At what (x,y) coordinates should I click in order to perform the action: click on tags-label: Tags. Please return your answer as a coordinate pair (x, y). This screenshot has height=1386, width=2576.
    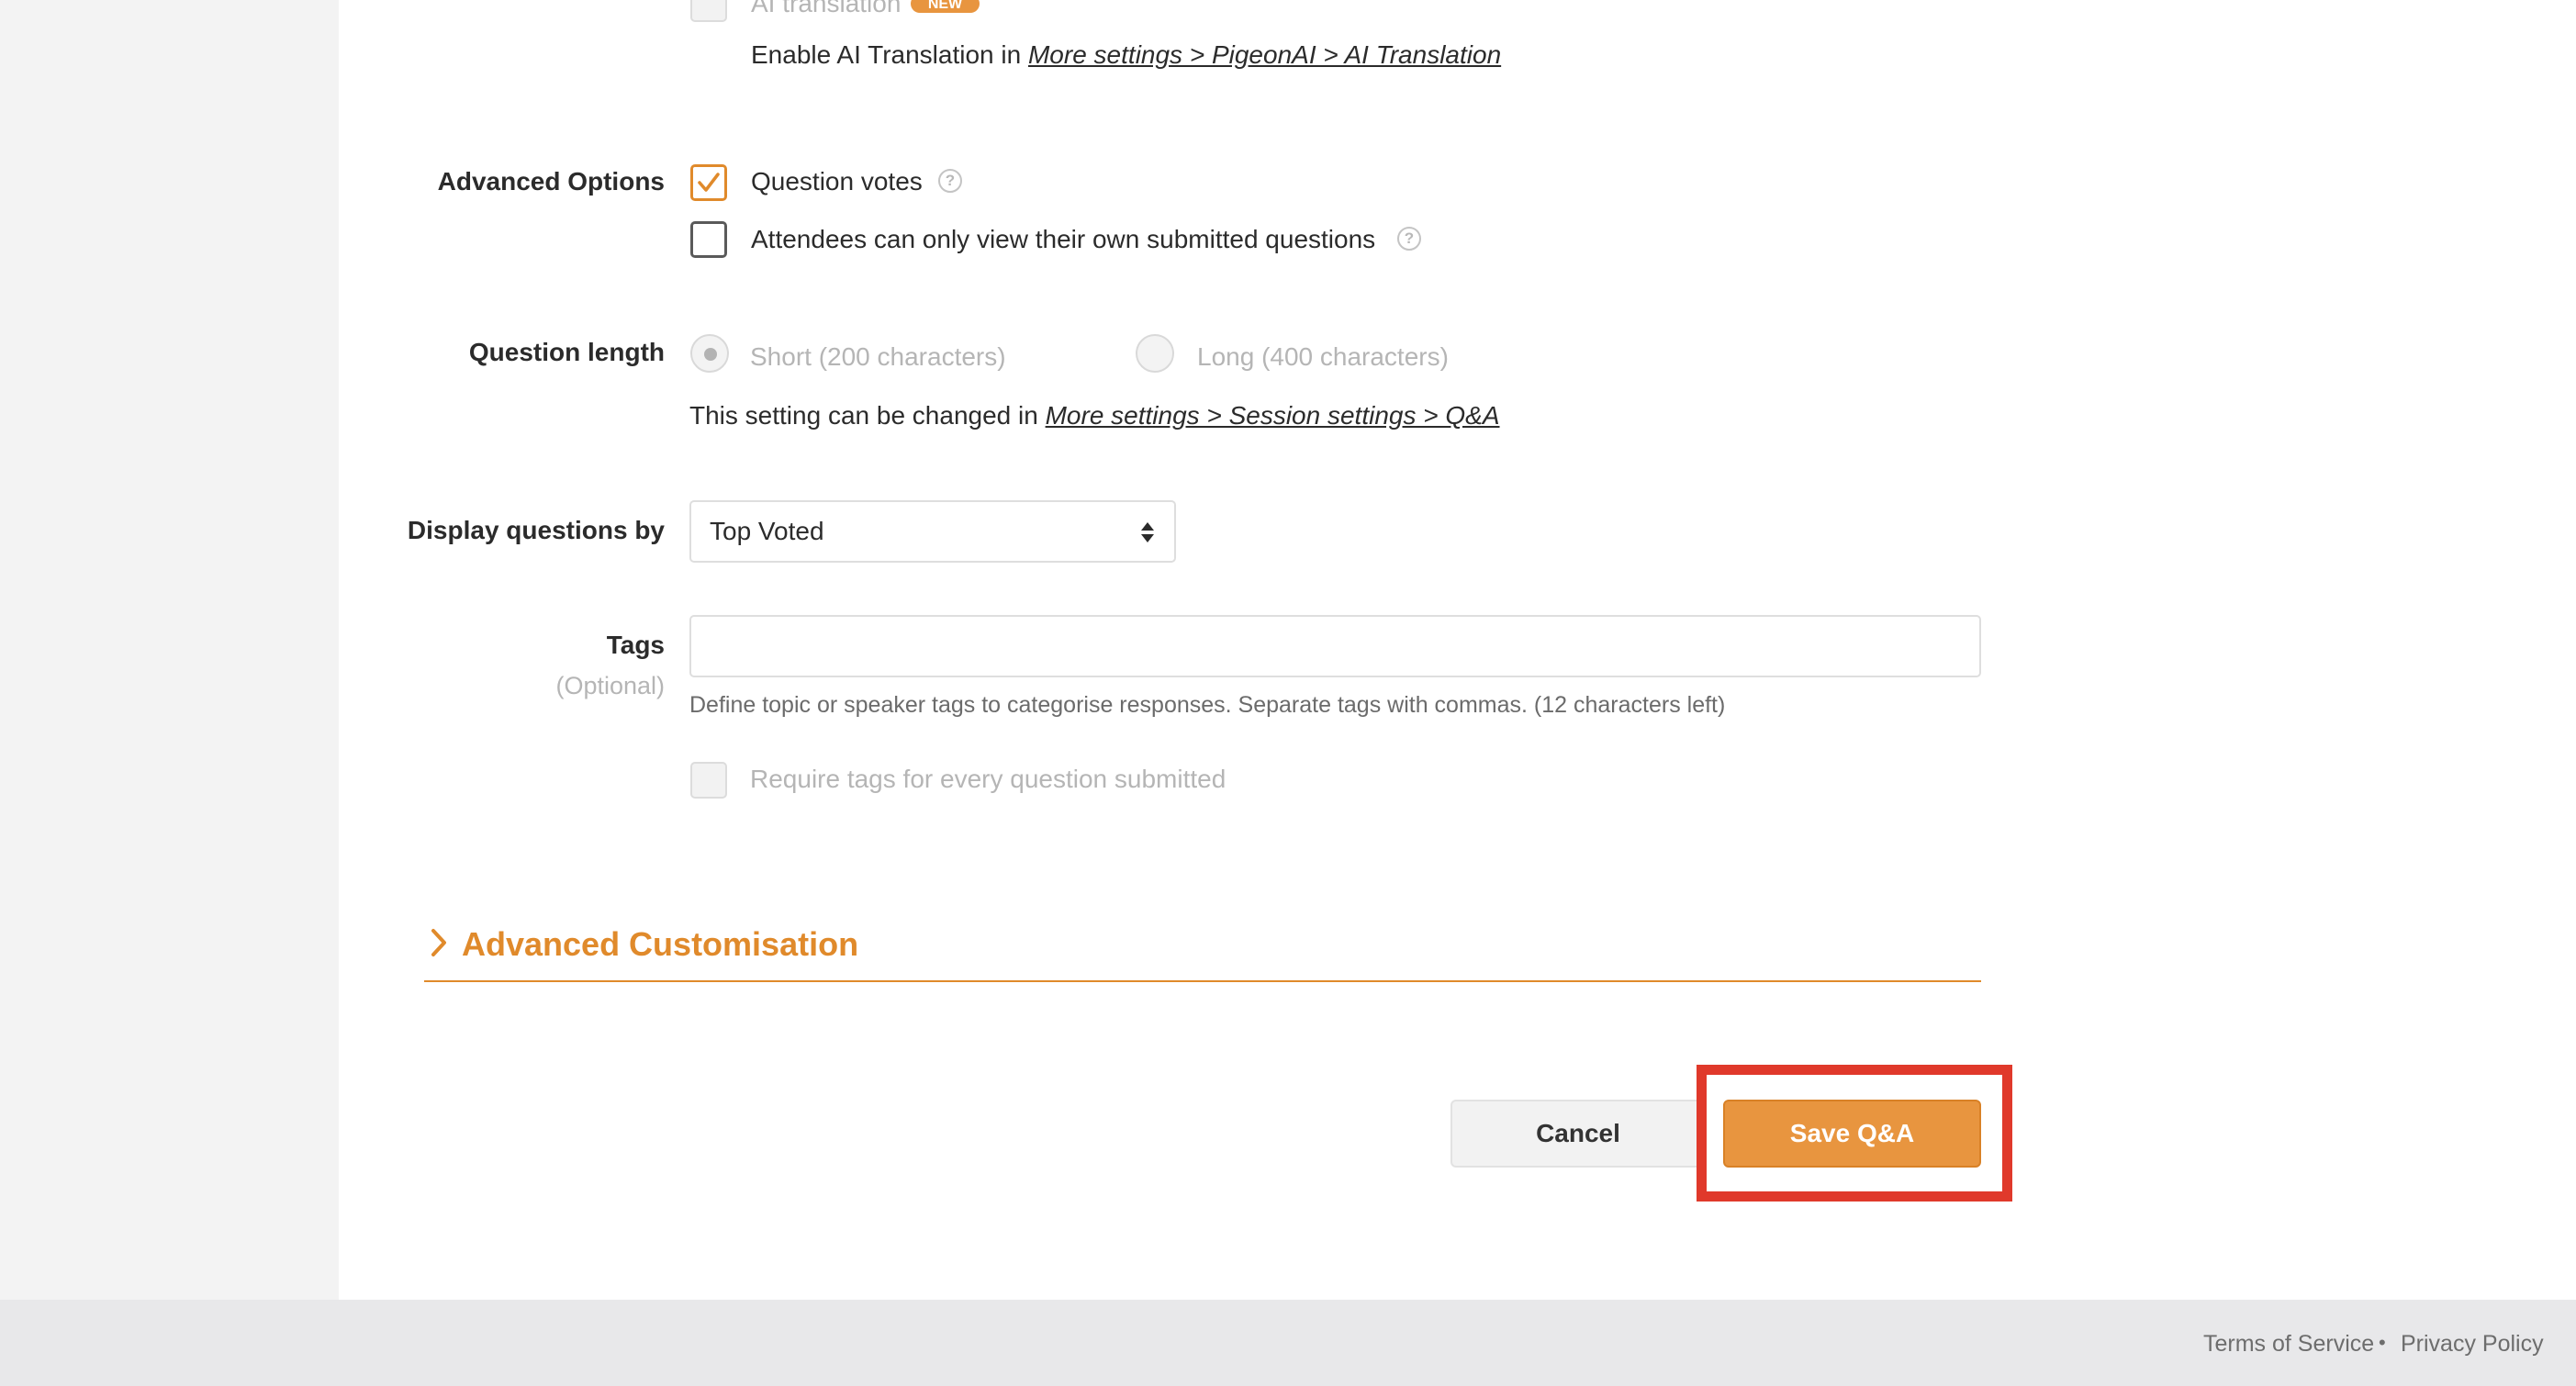
    Looking at the image, I should click on (635, 645).